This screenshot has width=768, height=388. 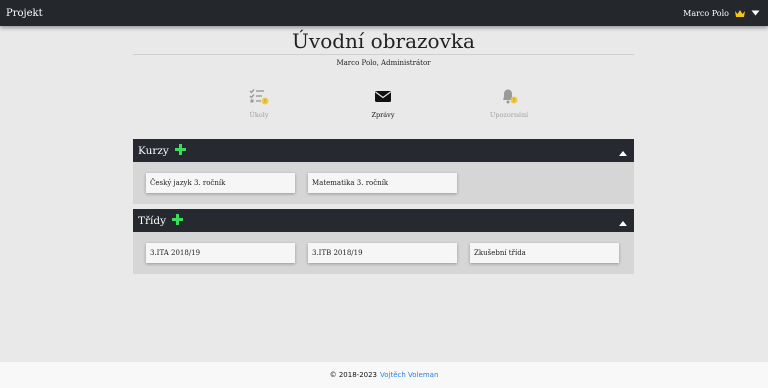 What do you see at coordinates (383, 54) in the screenshot?
I see `title-divider` at bounding box center [383, 54].